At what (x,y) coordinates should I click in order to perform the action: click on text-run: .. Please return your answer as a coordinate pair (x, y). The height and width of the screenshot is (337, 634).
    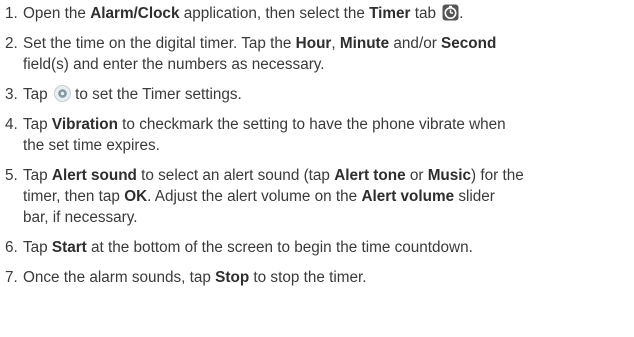
    Looking at the image, I should click on (461, 13).